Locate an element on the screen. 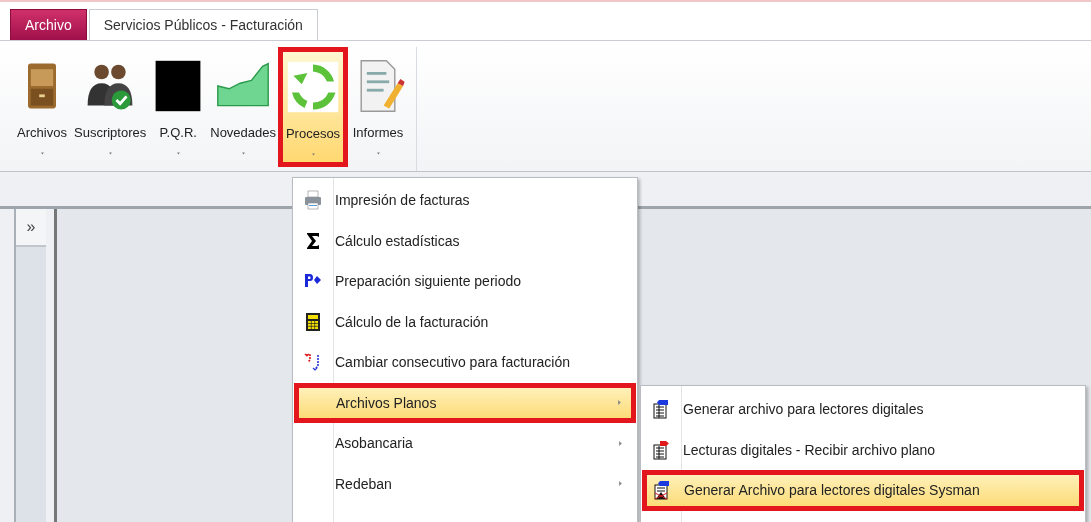 The width and height of the screenshot is (1091, 522). ribbon-button: Suscriptores is located at coordinates (110, 107).